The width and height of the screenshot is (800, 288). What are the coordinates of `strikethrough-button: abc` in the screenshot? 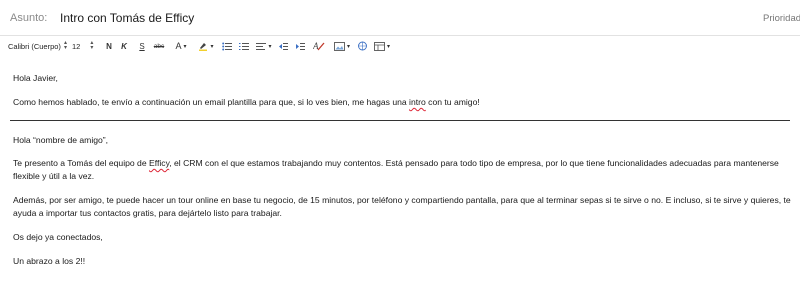 It's located at (159, 46).